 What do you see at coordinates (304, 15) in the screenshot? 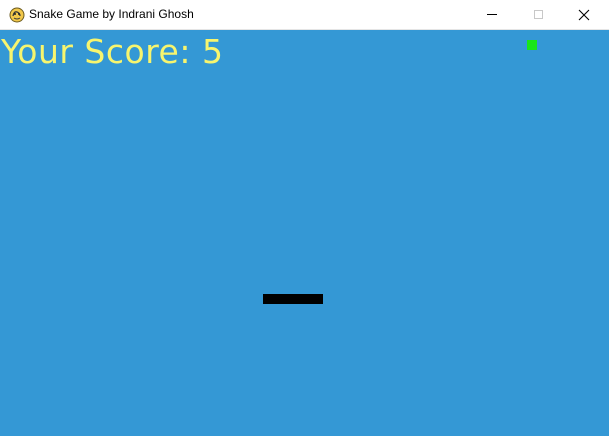
I see `title-bar: Snake Game by Indrani Ghosh` at bounding box center [304, 15].